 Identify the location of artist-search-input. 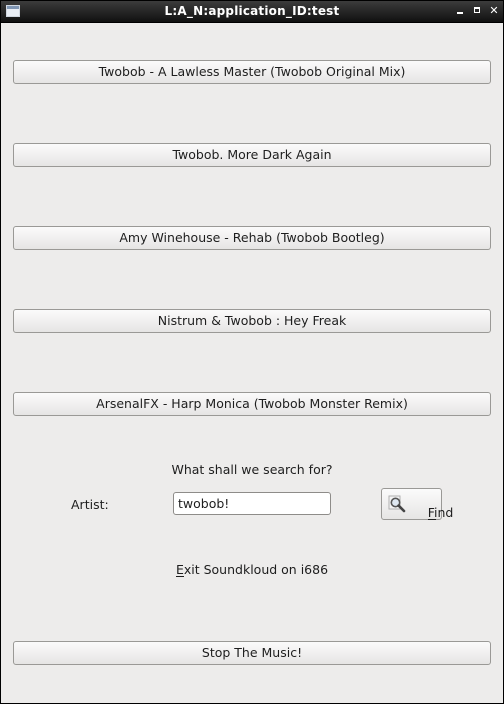
(252, 503).